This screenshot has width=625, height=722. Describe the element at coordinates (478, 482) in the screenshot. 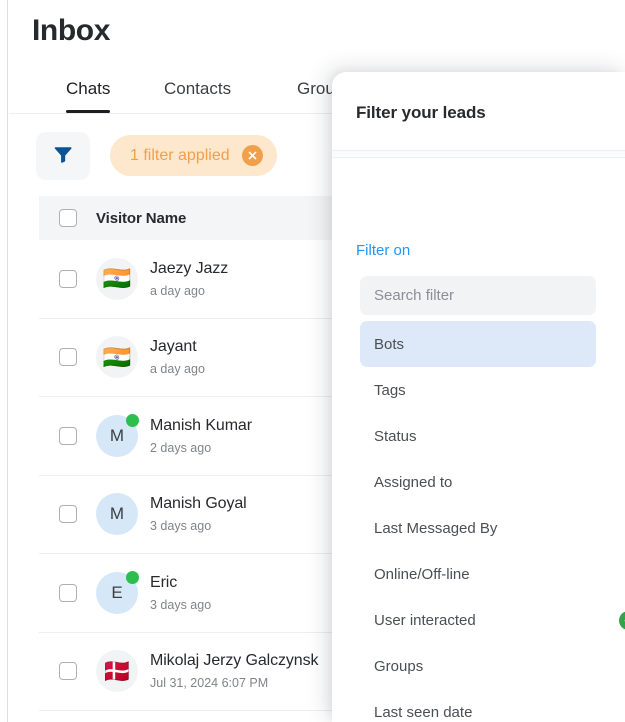

I see `filter-option-assigned-to: Assigned to` at that location.